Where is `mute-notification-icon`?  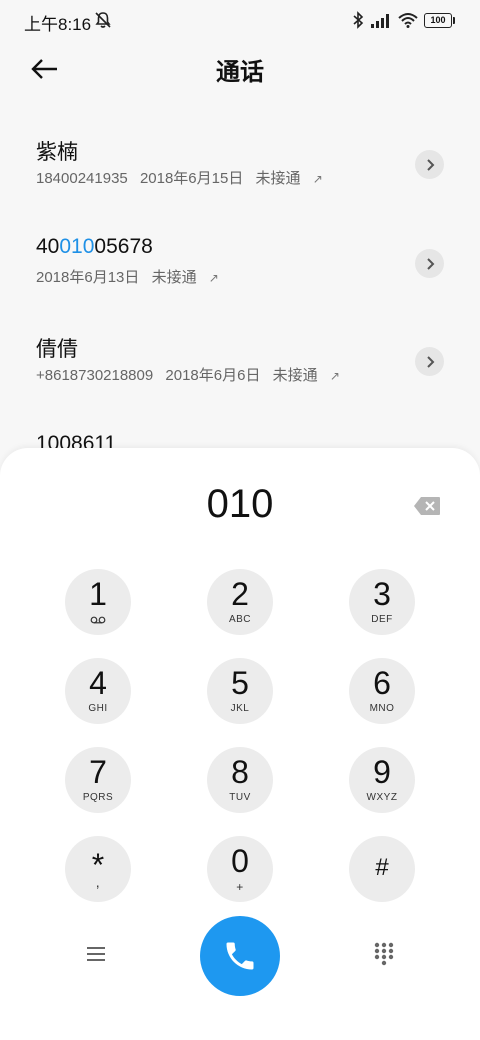
mute-notification-icon is located at coordinates (103, 20).